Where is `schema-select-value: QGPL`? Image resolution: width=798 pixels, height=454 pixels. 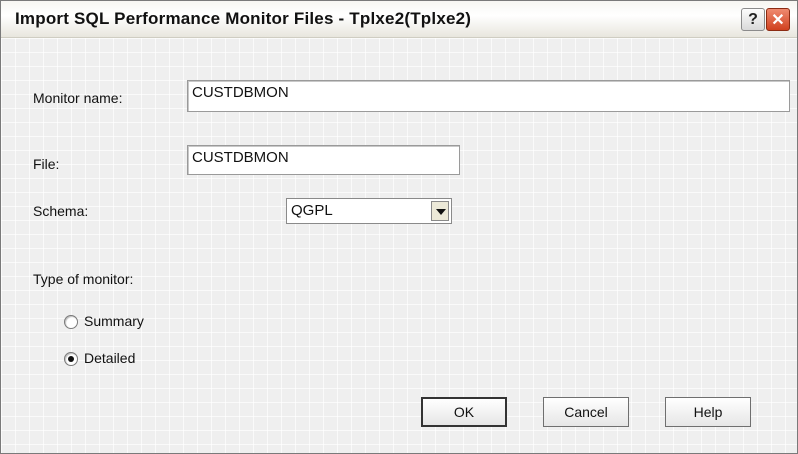 schema-select-value: QGPL is located at coordinates (312, 210).